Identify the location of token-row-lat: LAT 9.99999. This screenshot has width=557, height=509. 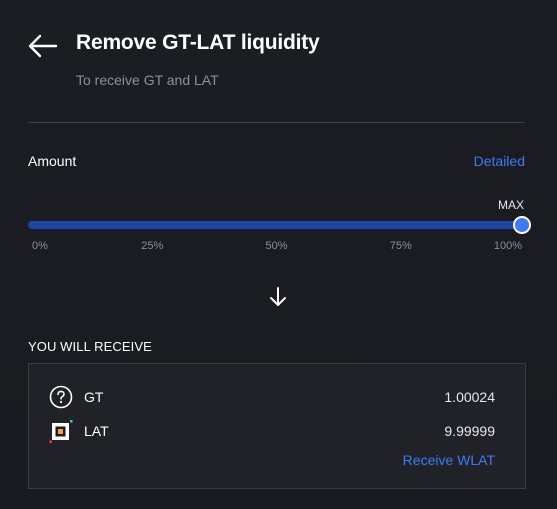
(272, 431).